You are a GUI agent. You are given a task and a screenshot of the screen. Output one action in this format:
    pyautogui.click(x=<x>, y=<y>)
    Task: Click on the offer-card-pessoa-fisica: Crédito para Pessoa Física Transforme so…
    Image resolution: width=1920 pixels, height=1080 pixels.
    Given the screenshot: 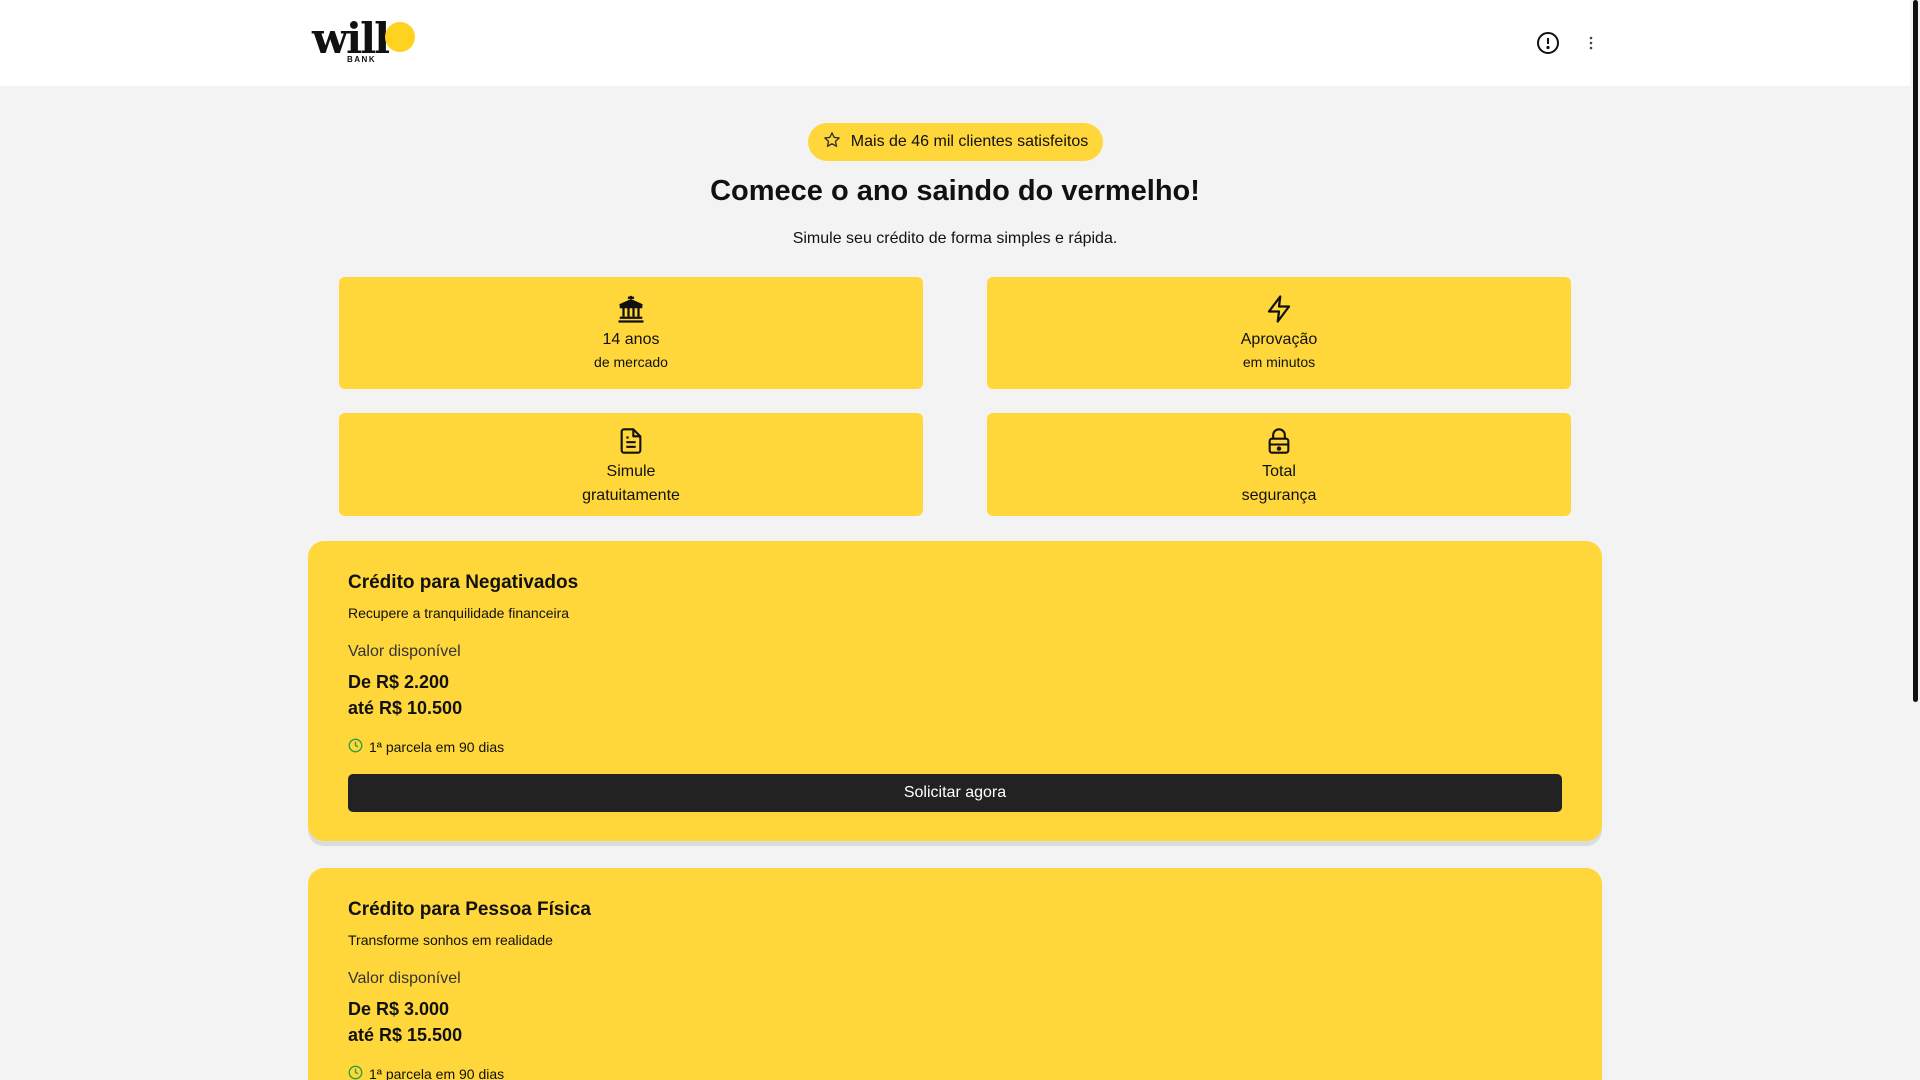 What is the action you would take?
    pyautogui.click(x=955, y=974)
    